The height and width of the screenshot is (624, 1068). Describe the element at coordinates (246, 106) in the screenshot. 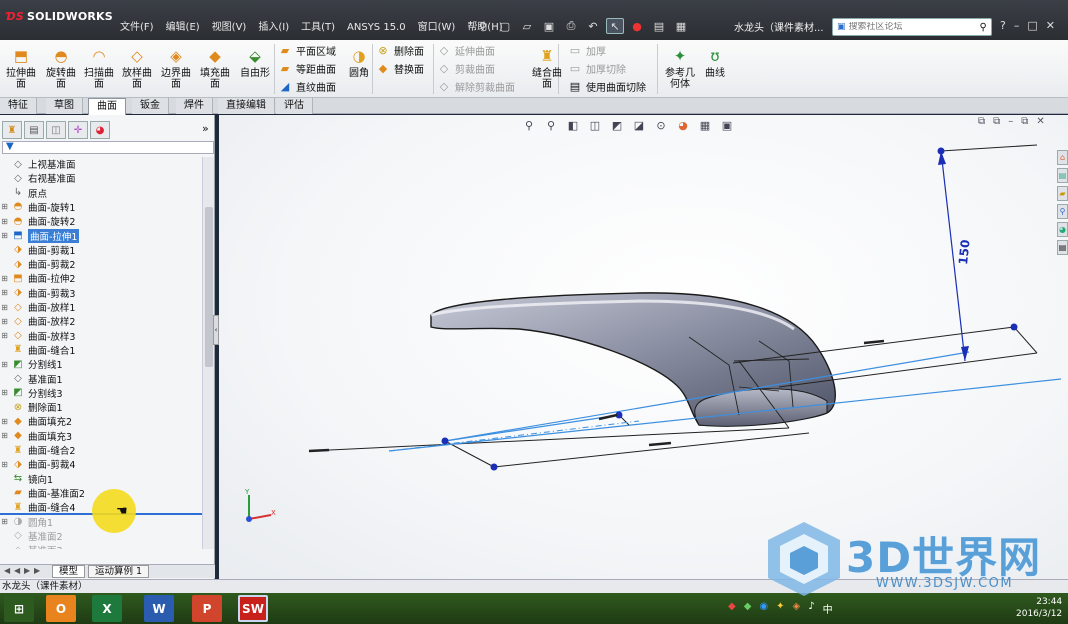

I see `tab-5: 直接编辑` at that location.